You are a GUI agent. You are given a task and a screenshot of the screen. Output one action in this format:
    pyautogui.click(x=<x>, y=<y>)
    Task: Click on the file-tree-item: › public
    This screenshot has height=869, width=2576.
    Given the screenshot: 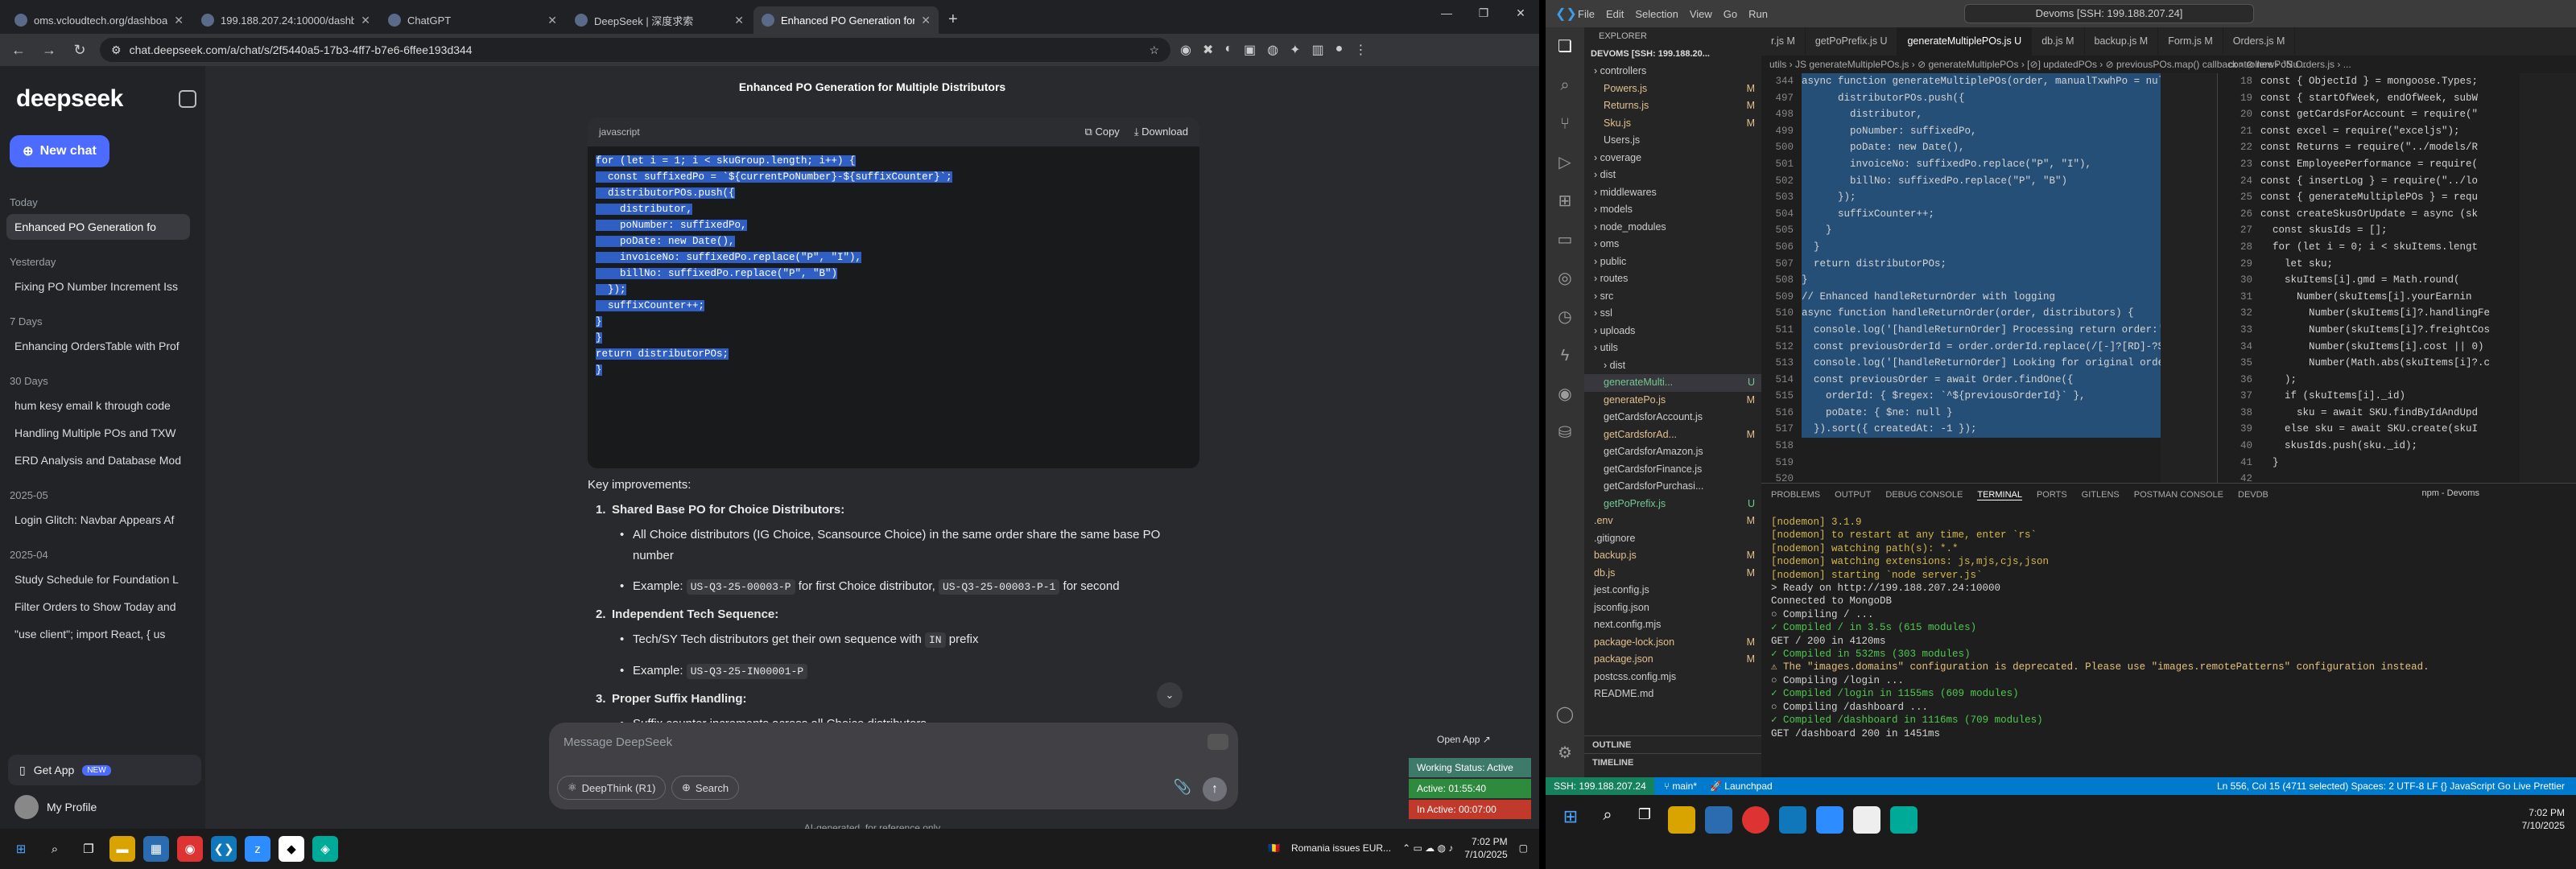 What is the action you would take?
    pyautogui.click(x=1672, y=262)
    